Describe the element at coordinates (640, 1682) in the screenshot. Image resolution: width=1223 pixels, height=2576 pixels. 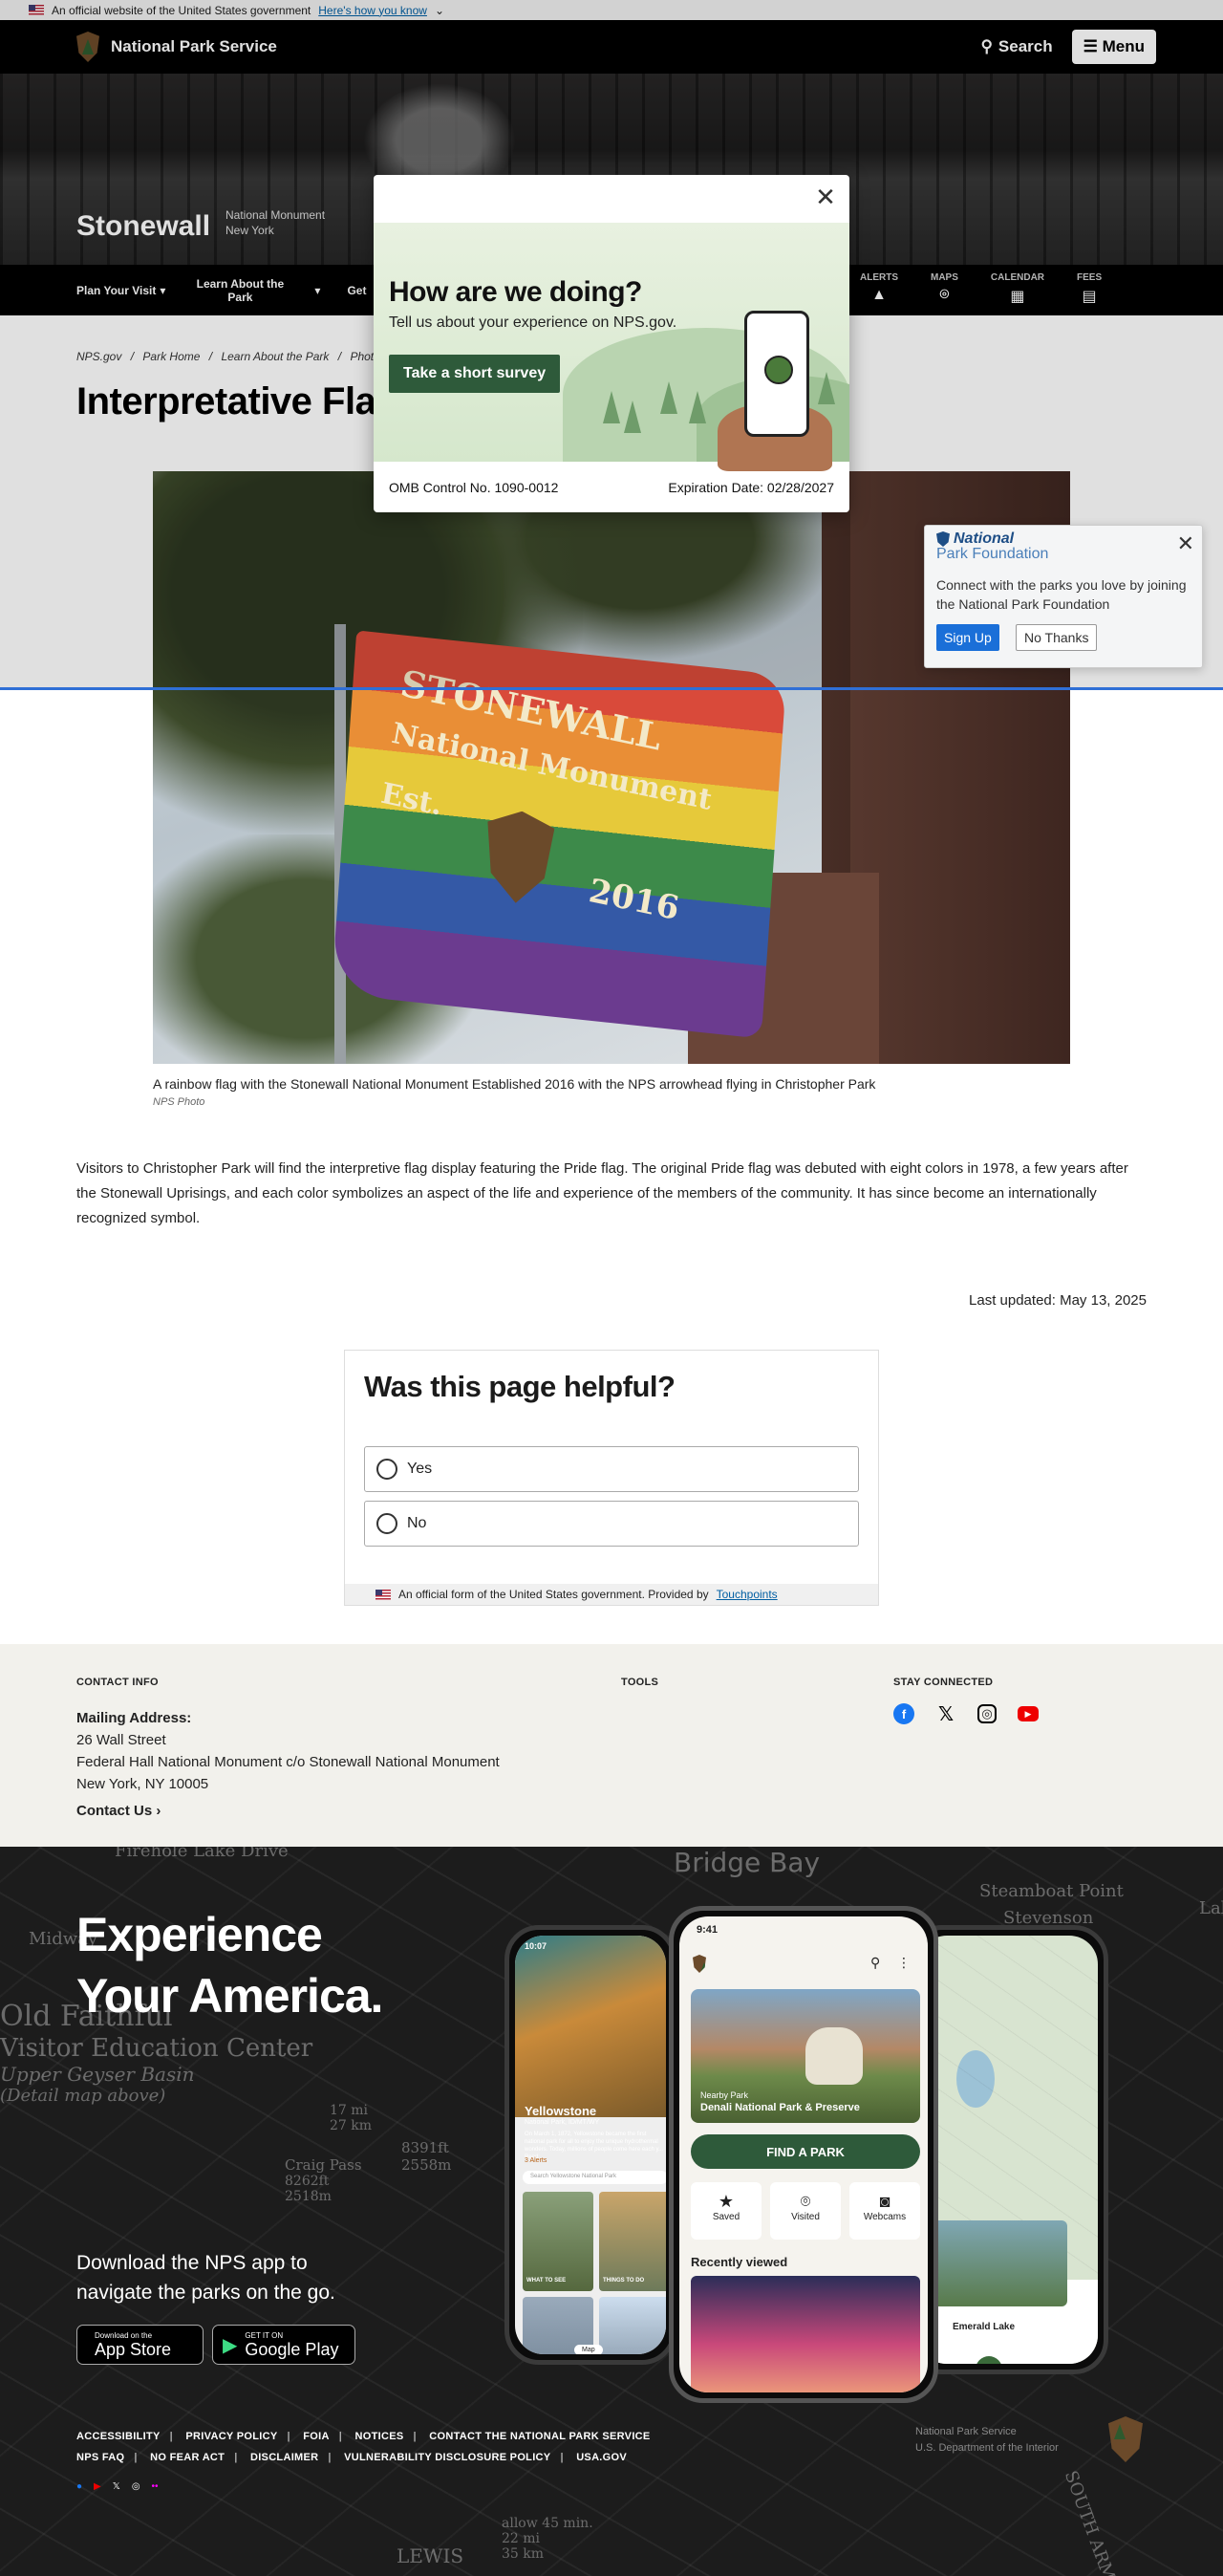
I see `tools-heading: TOOLS` at that location.